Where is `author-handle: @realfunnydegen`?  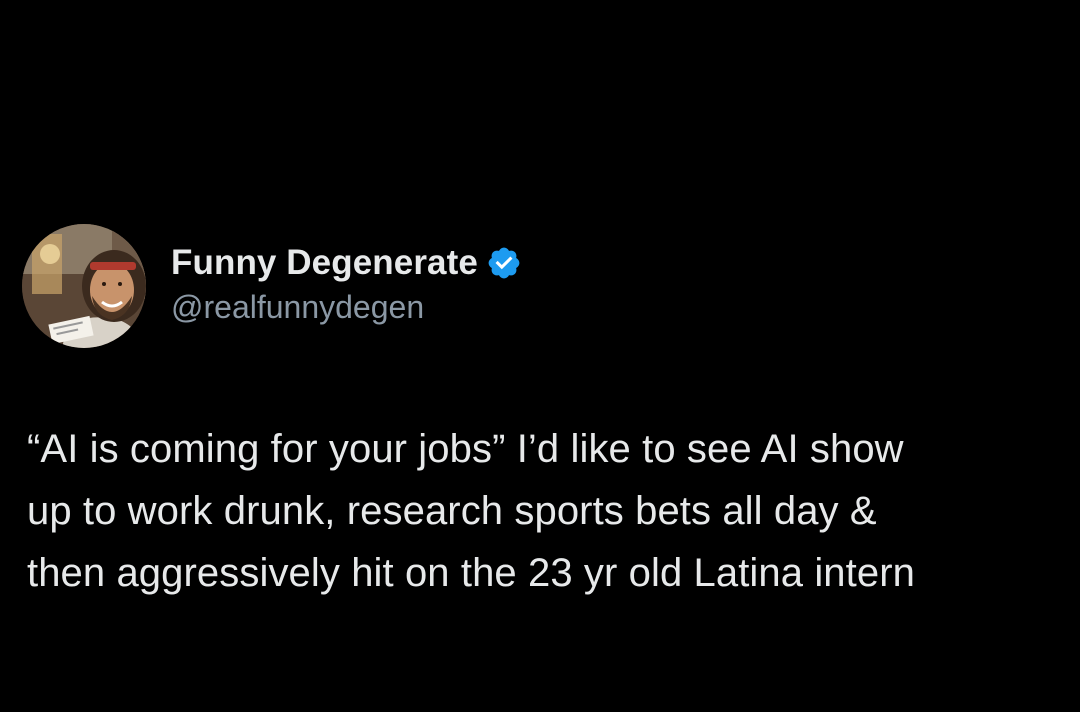
author-handle: @realfunnydegen is located at coordinates (346, 307).